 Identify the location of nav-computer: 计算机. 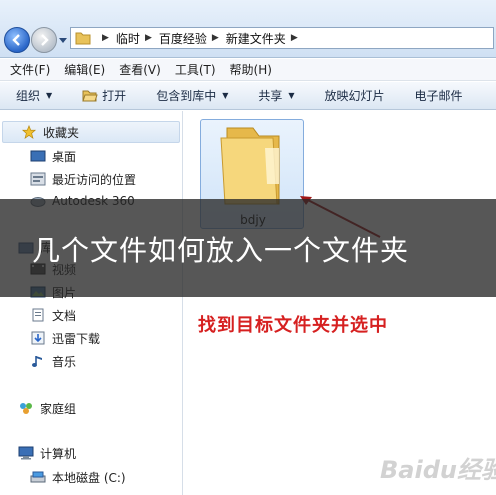
(47, 453).